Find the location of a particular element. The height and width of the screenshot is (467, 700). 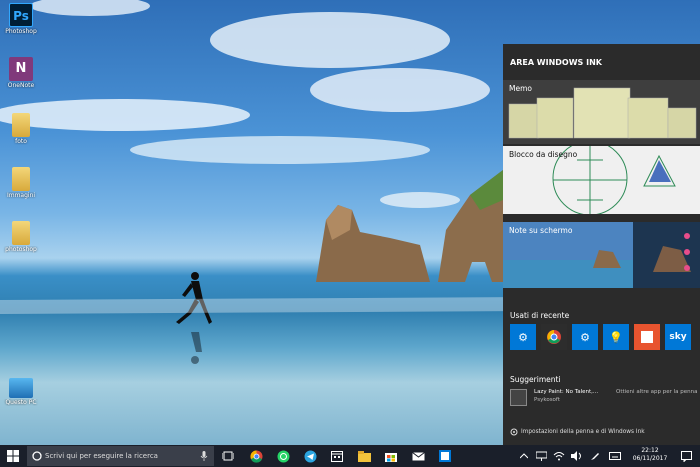

volume-tray is located at coordinates (577, 456).